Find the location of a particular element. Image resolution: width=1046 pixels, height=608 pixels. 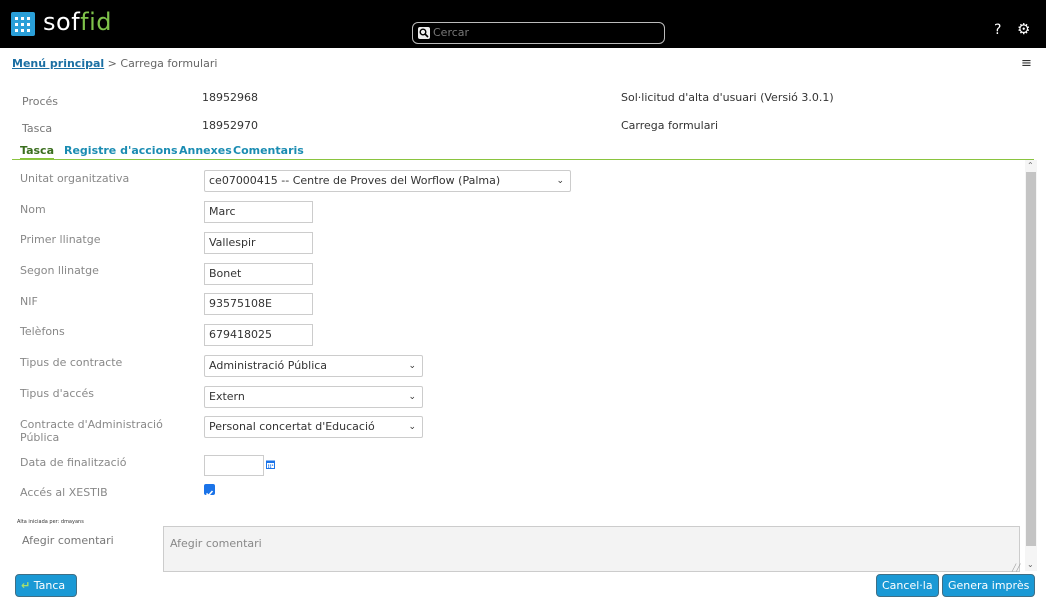

tanca-button: ↵ Tanca is located at coordinates (46, 585).